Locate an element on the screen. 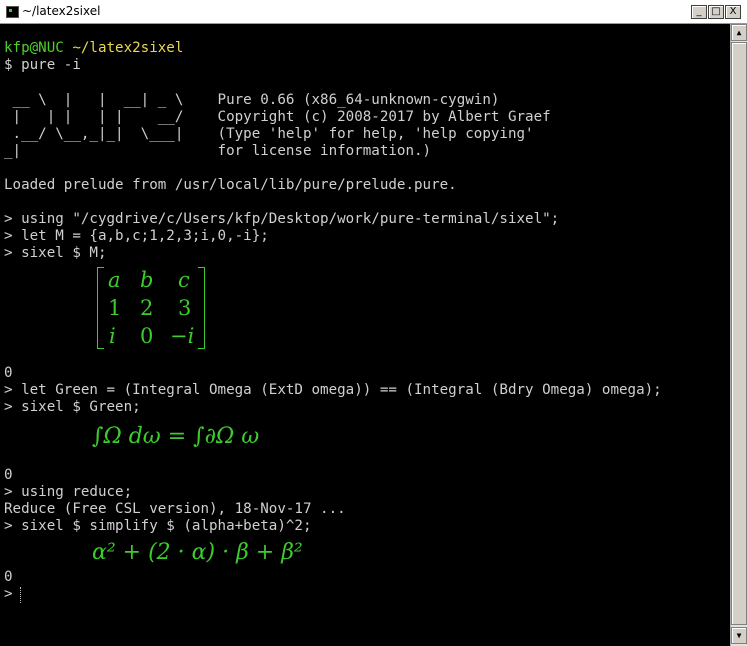  matrix-cell: −i is located at coordinates (182, 336).